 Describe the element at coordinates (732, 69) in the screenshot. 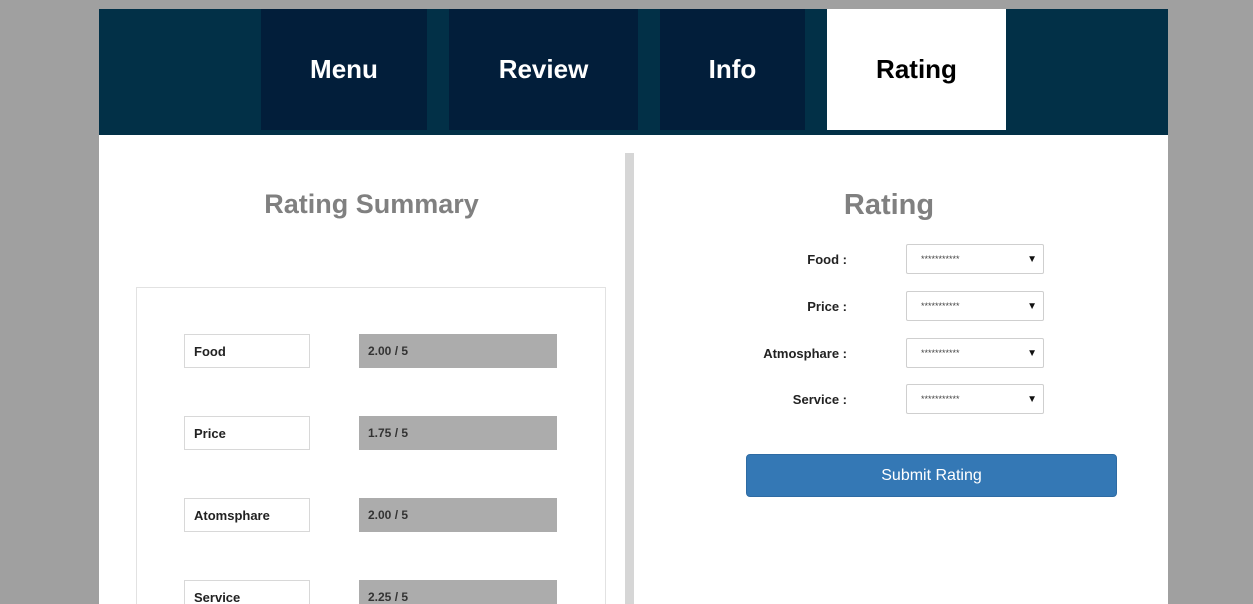

I see `tab-info: Info` at that location.